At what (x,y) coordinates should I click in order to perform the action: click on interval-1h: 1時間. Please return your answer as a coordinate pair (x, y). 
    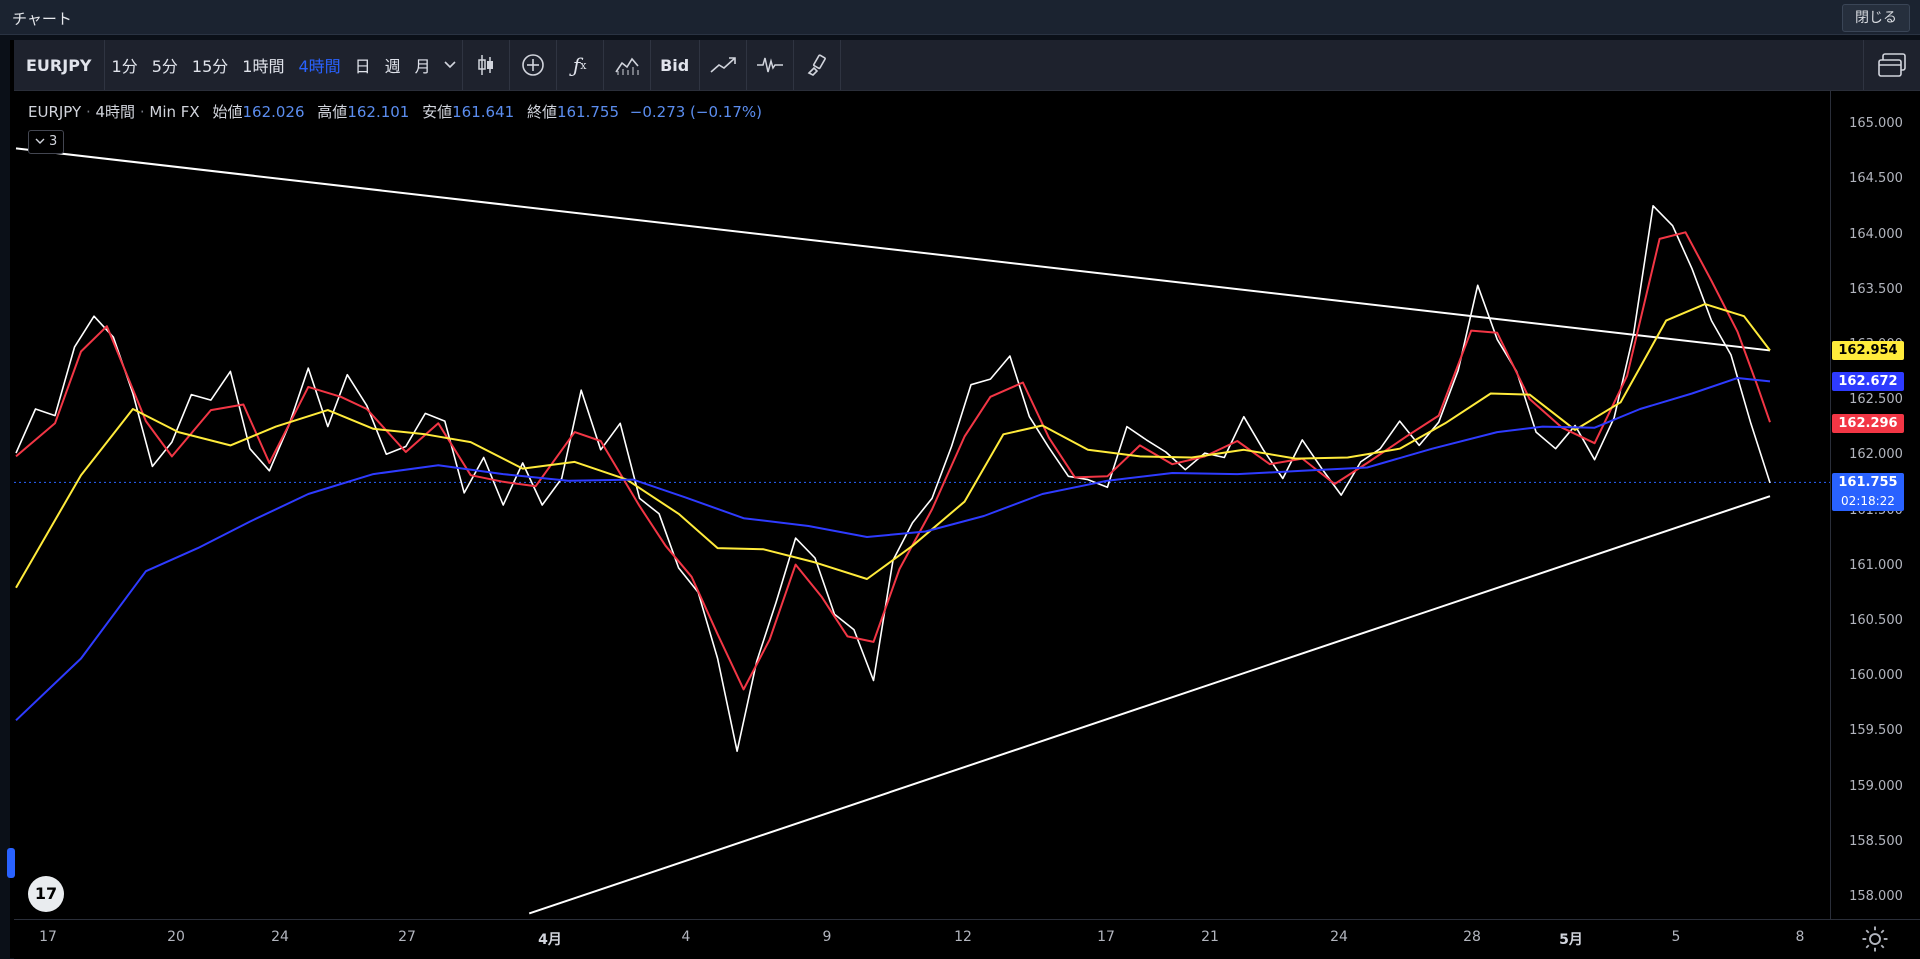
    Looking at the image, I should click on (263, 65).